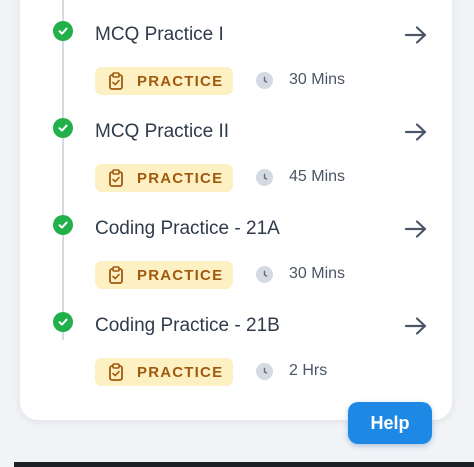 The width and height of the screenshot is (474, 467). Describe the element at coordinates (317, 176) in the screenshot. I see `duration-text: 45 Mins` at that location.